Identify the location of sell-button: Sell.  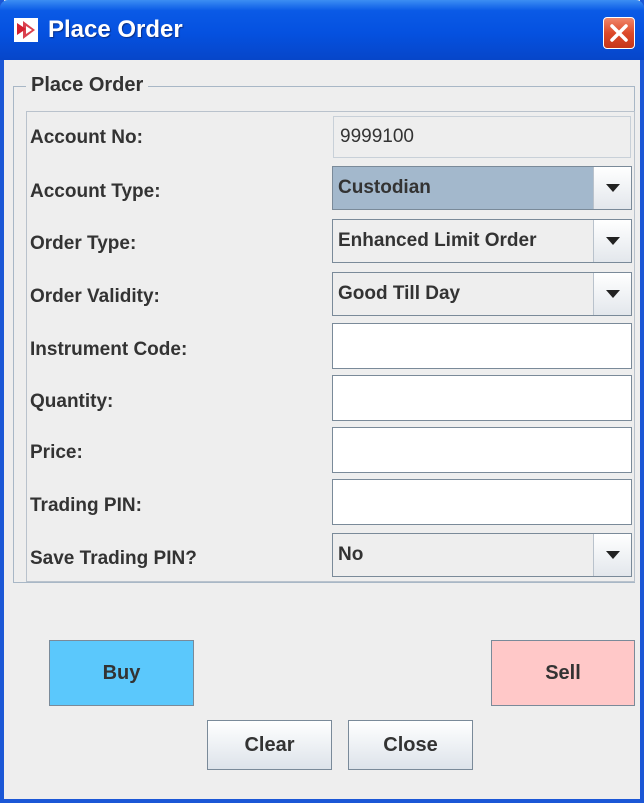
(563, 673).